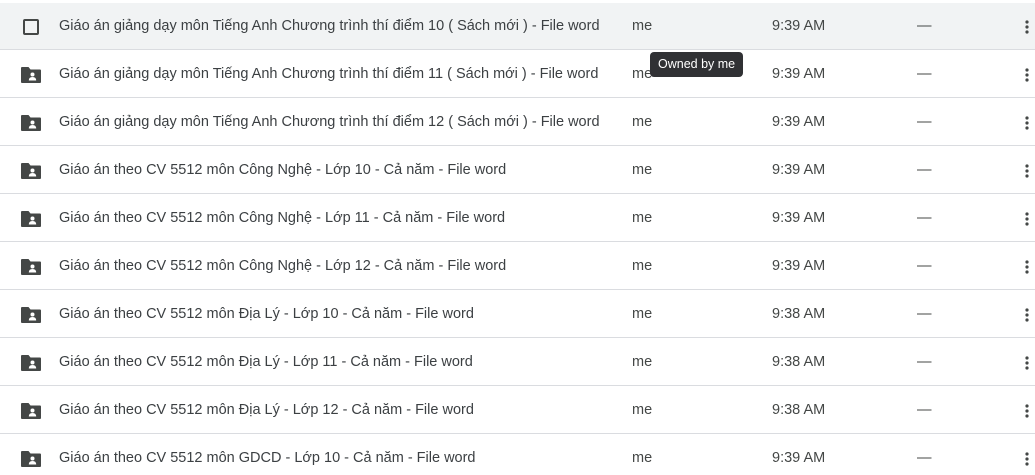  I want to click on checkbox-icon, so click(31, 26).